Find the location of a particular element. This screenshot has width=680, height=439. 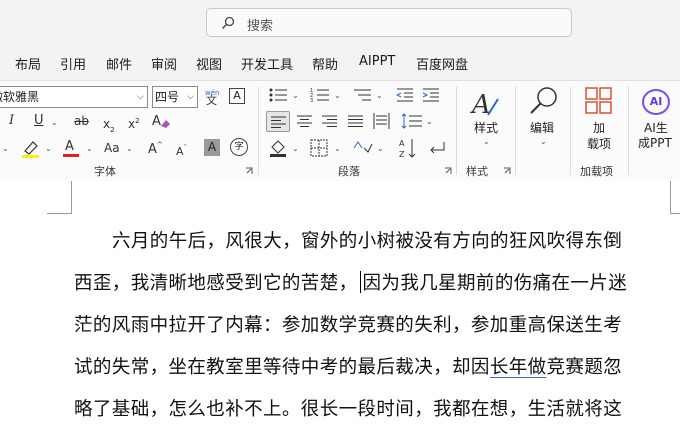

highlight-icon is located at coordinates (31, 149).